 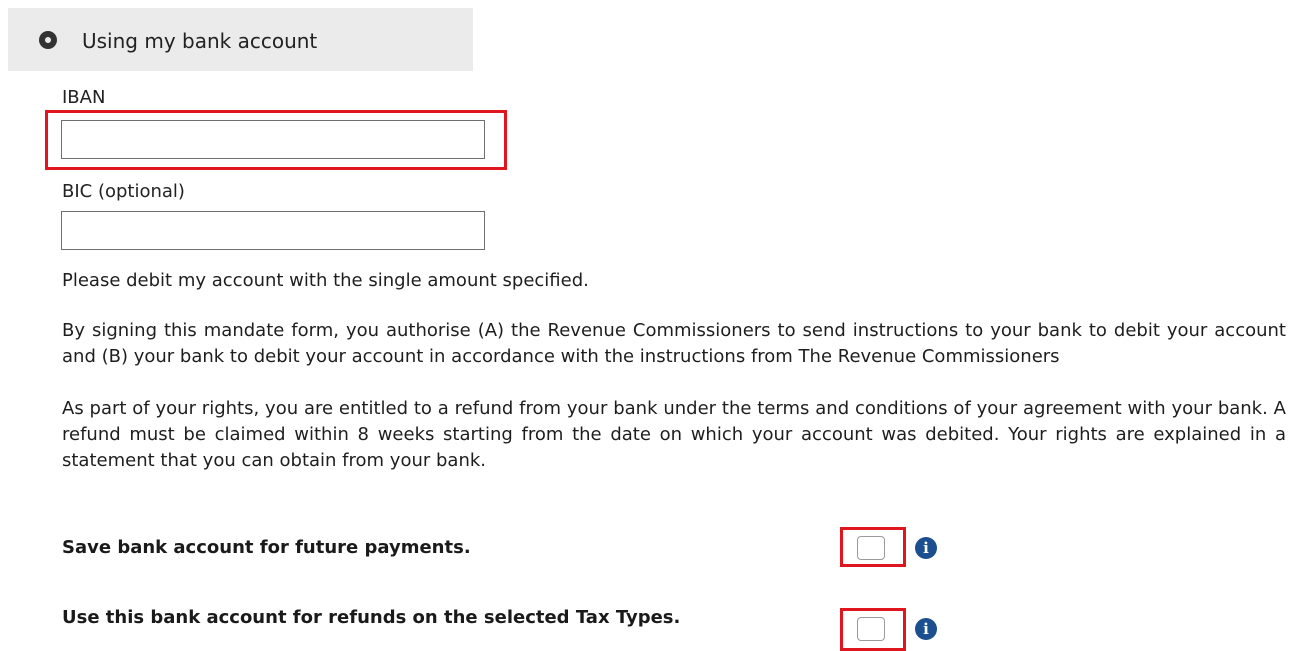 I want to click on use-for-refunds-checkbox, so click(x=871, y=629).